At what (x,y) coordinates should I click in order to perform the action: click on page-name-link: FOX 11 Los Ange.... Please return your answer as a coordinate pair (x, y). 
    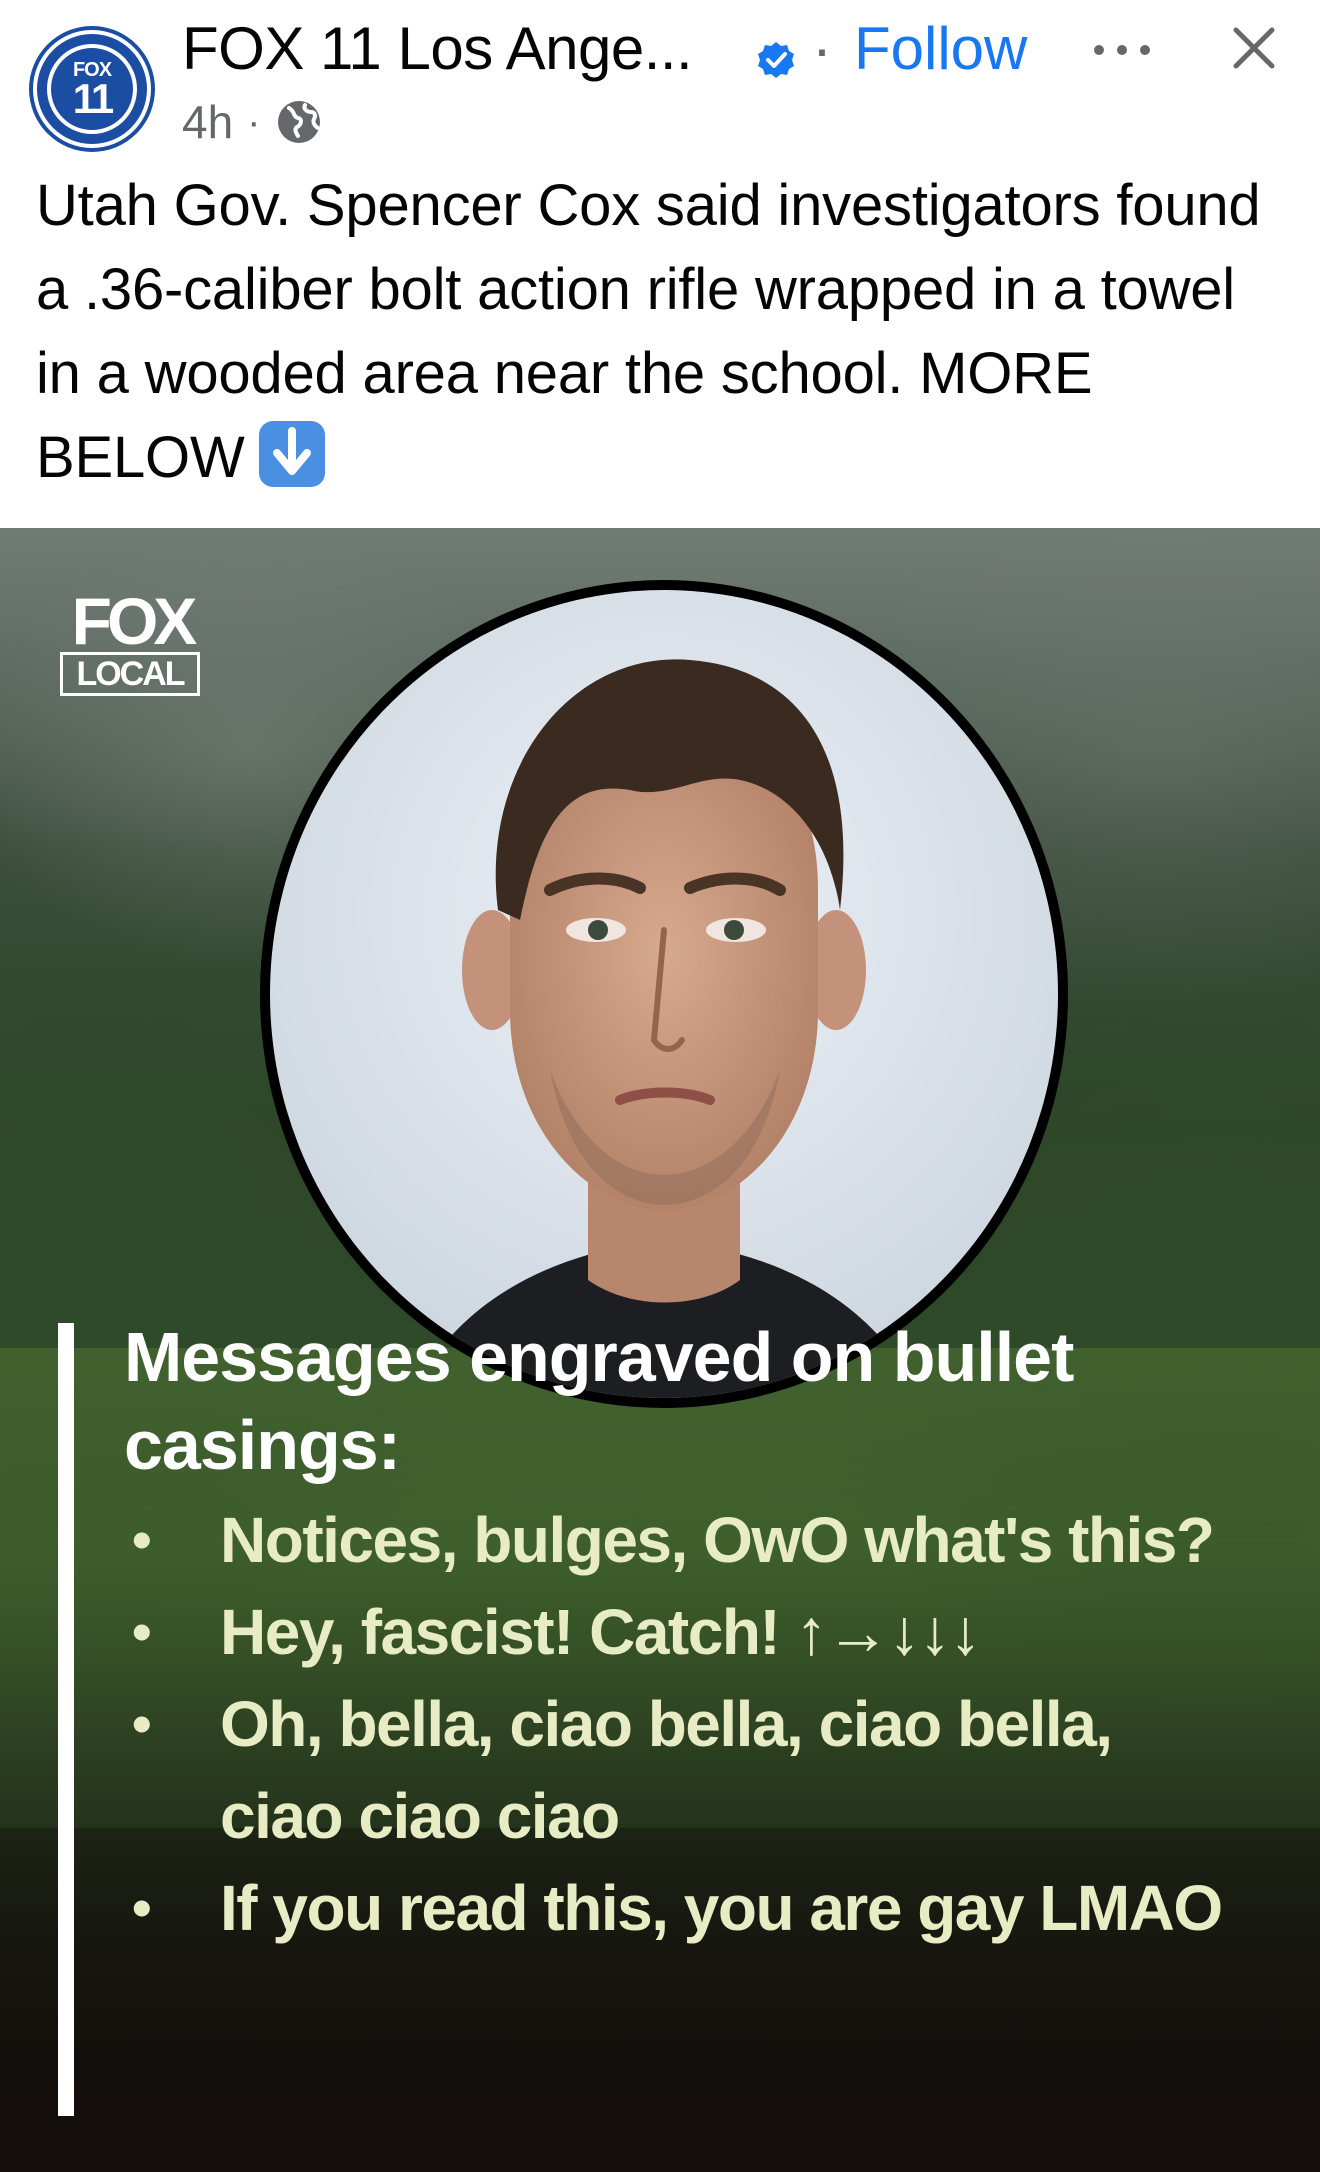
    Looking at the image, I should click on (437, 48).